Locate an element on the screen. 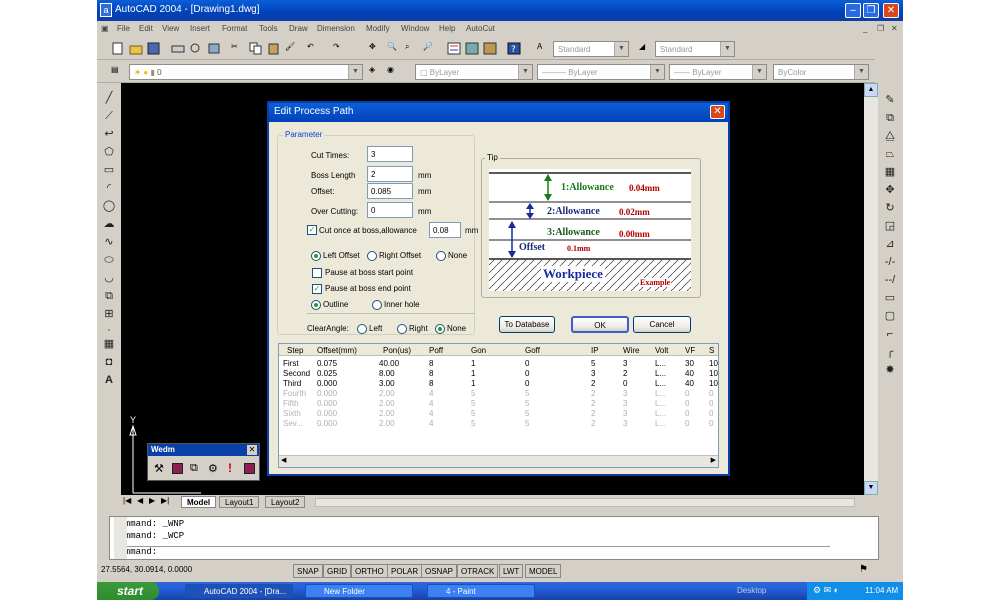 This screenshot has width=1000, height=600. minimize-button: – is located at coordinates (853, 10).